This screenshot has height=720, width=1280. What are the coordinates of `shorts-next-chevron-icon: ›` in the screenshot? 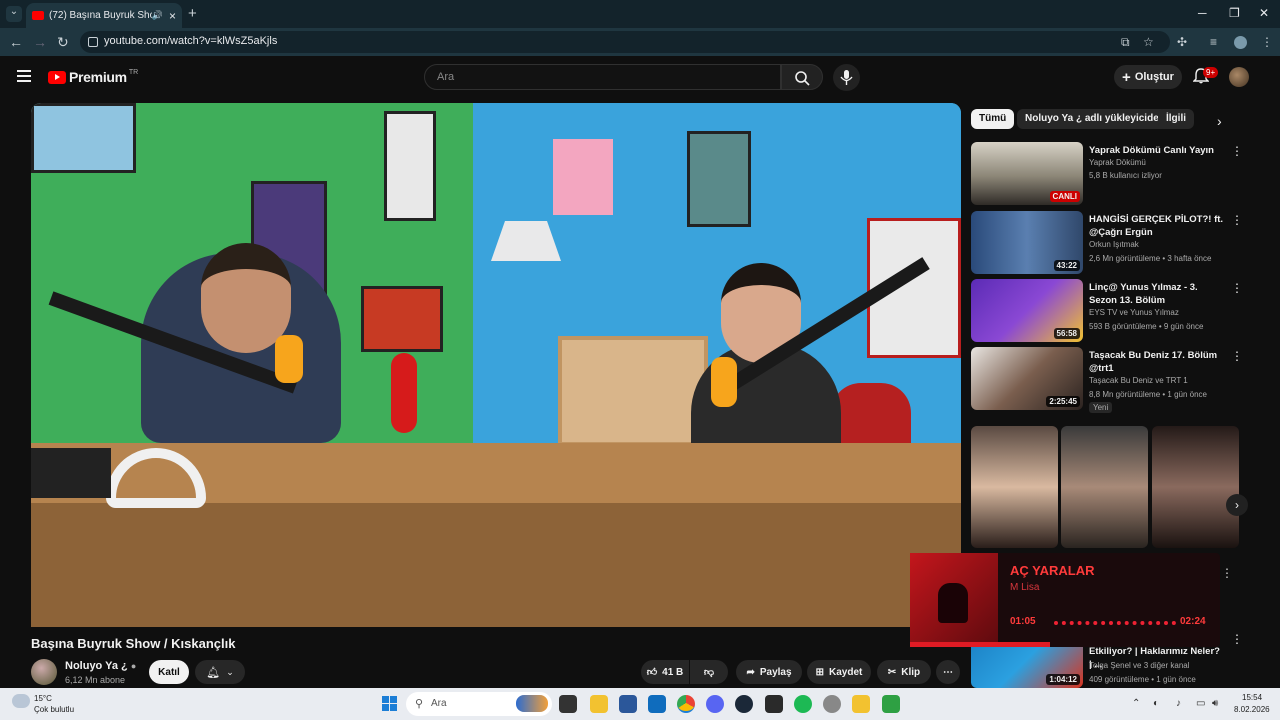 It's located at (1237, 505).